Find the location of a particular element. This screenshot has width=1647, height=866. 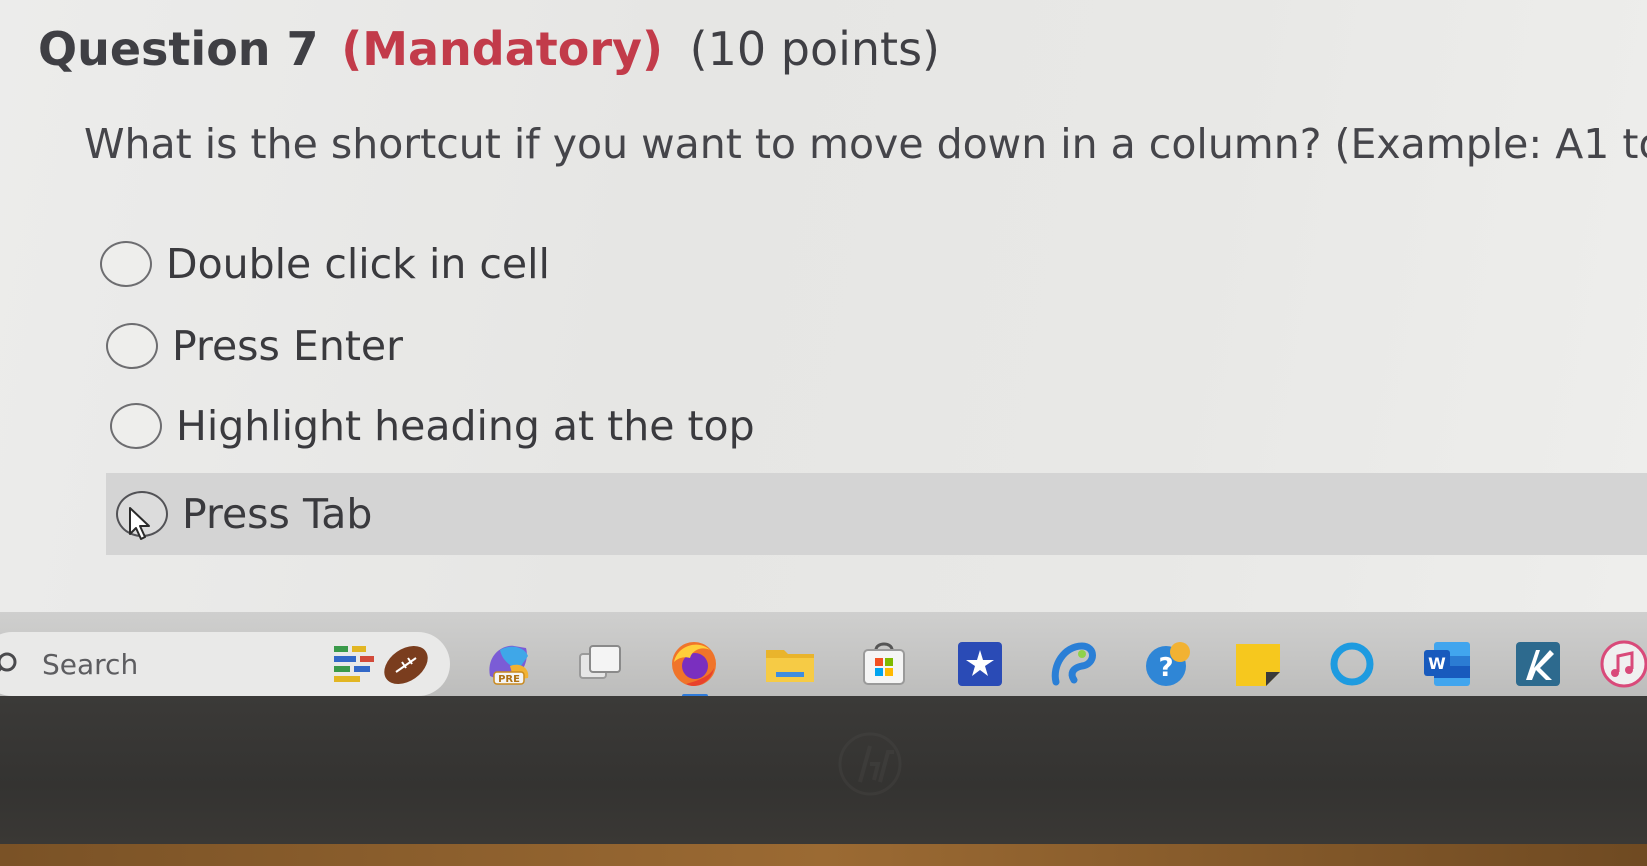

taskbar-cortana is located at coordinates (1352, 664).